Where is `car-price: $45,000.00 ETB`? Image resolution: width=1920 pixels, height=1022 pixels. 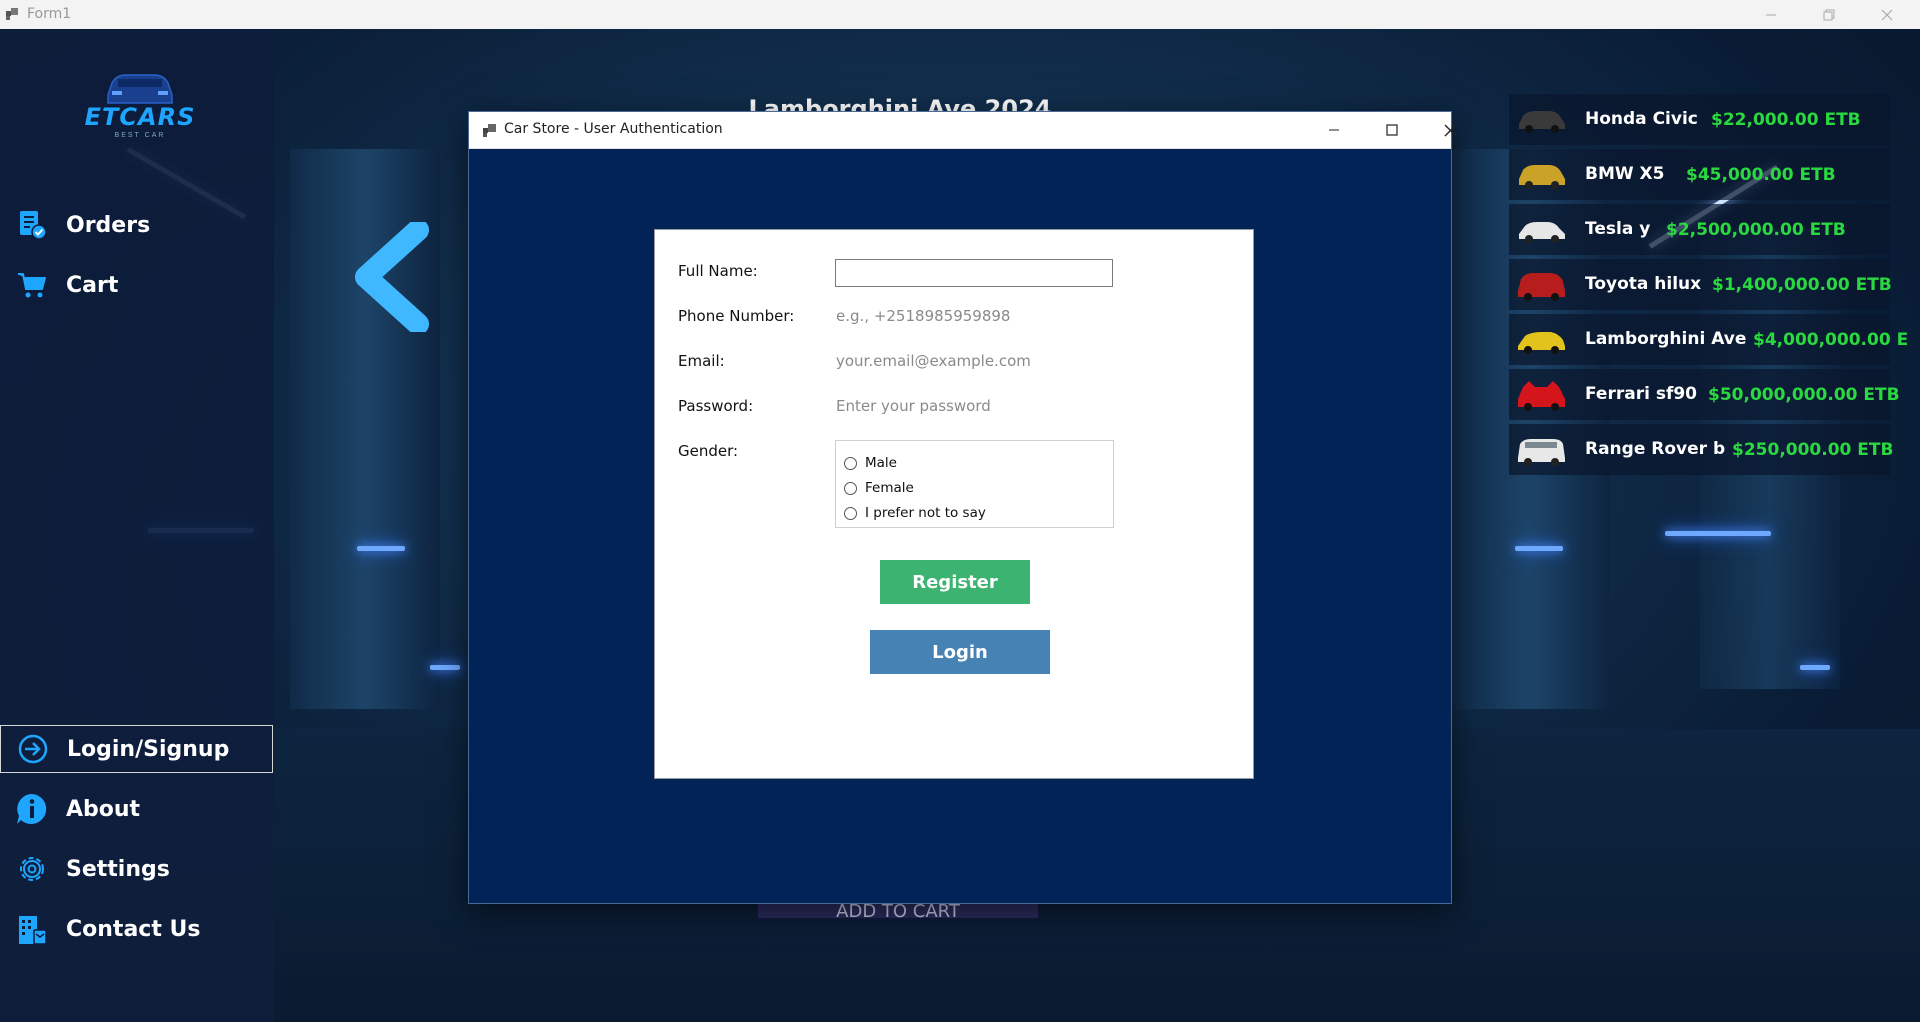 car-price: $45,000.00 ETB is located at coordinates (1761, 175).